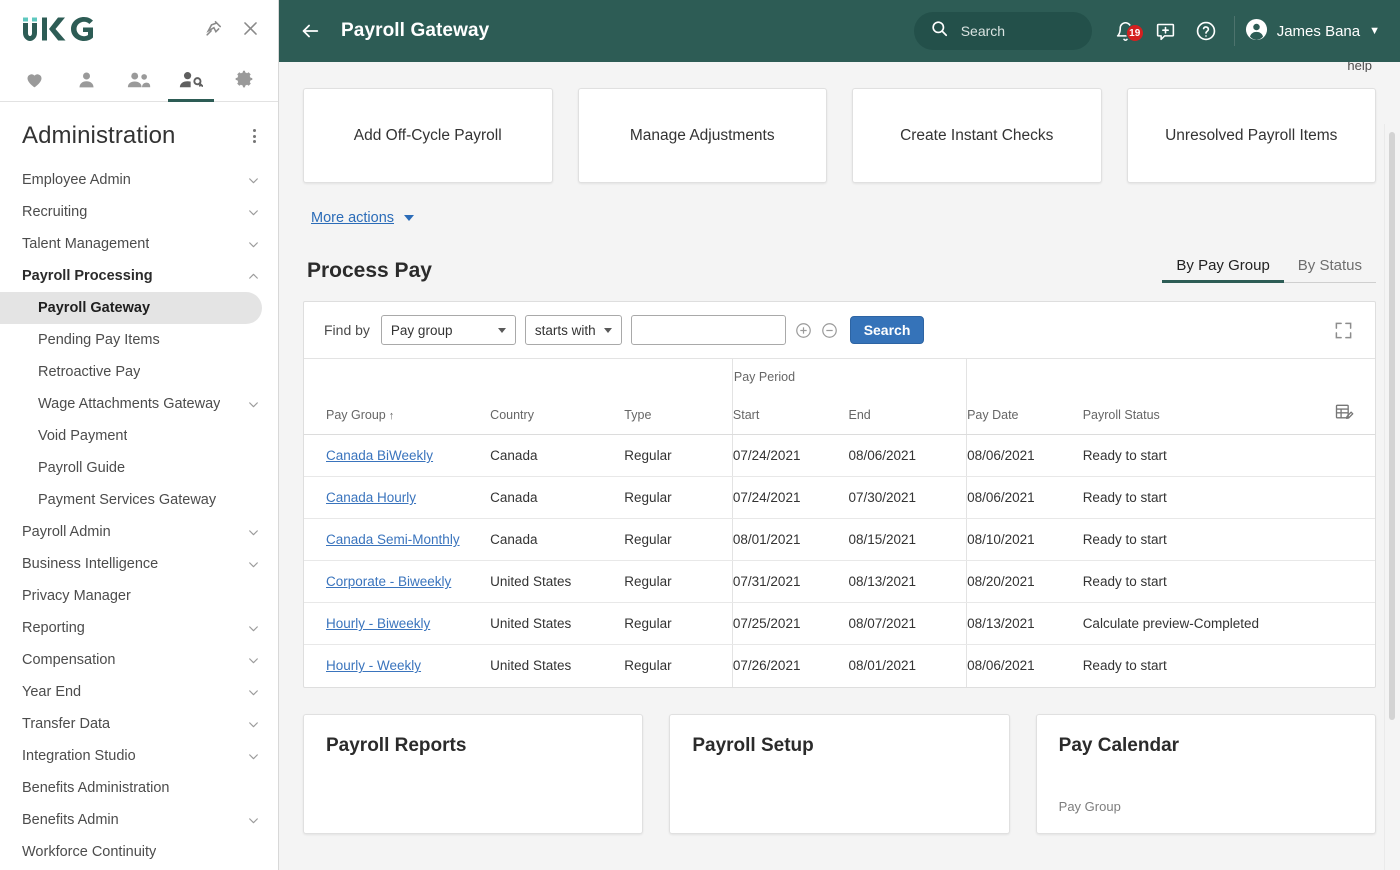 Image resolution: width=1400 pixels, height=870 pixels. What do you see at coordinates (213, 28) in the screenshot?
I see `pin-icon` at bounding box center [213, 28].